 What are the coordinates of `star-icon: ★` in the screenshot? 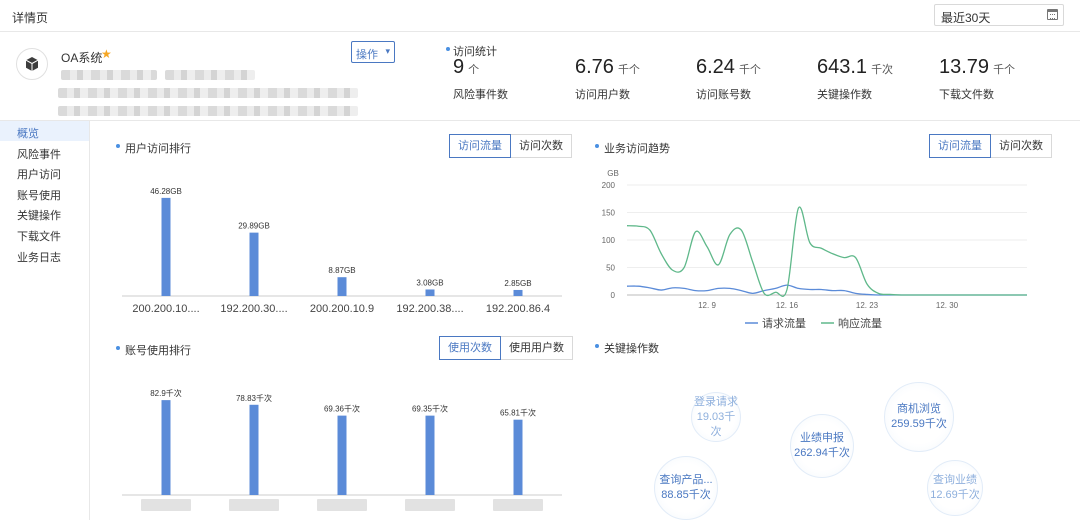 It's located at (106, 54).